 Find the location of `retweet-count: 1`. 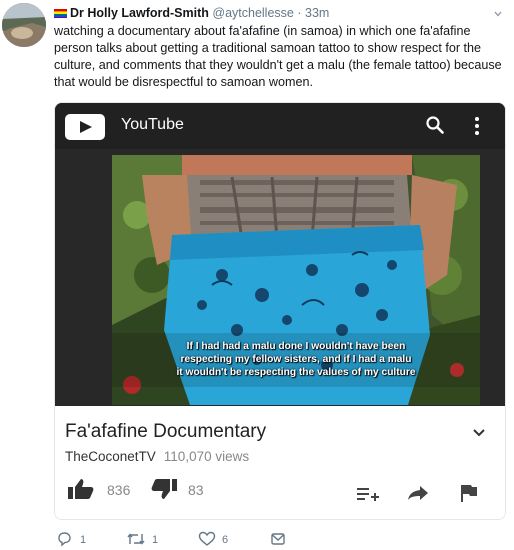

retweet-count: 1 is located at coordinates (155, 540).